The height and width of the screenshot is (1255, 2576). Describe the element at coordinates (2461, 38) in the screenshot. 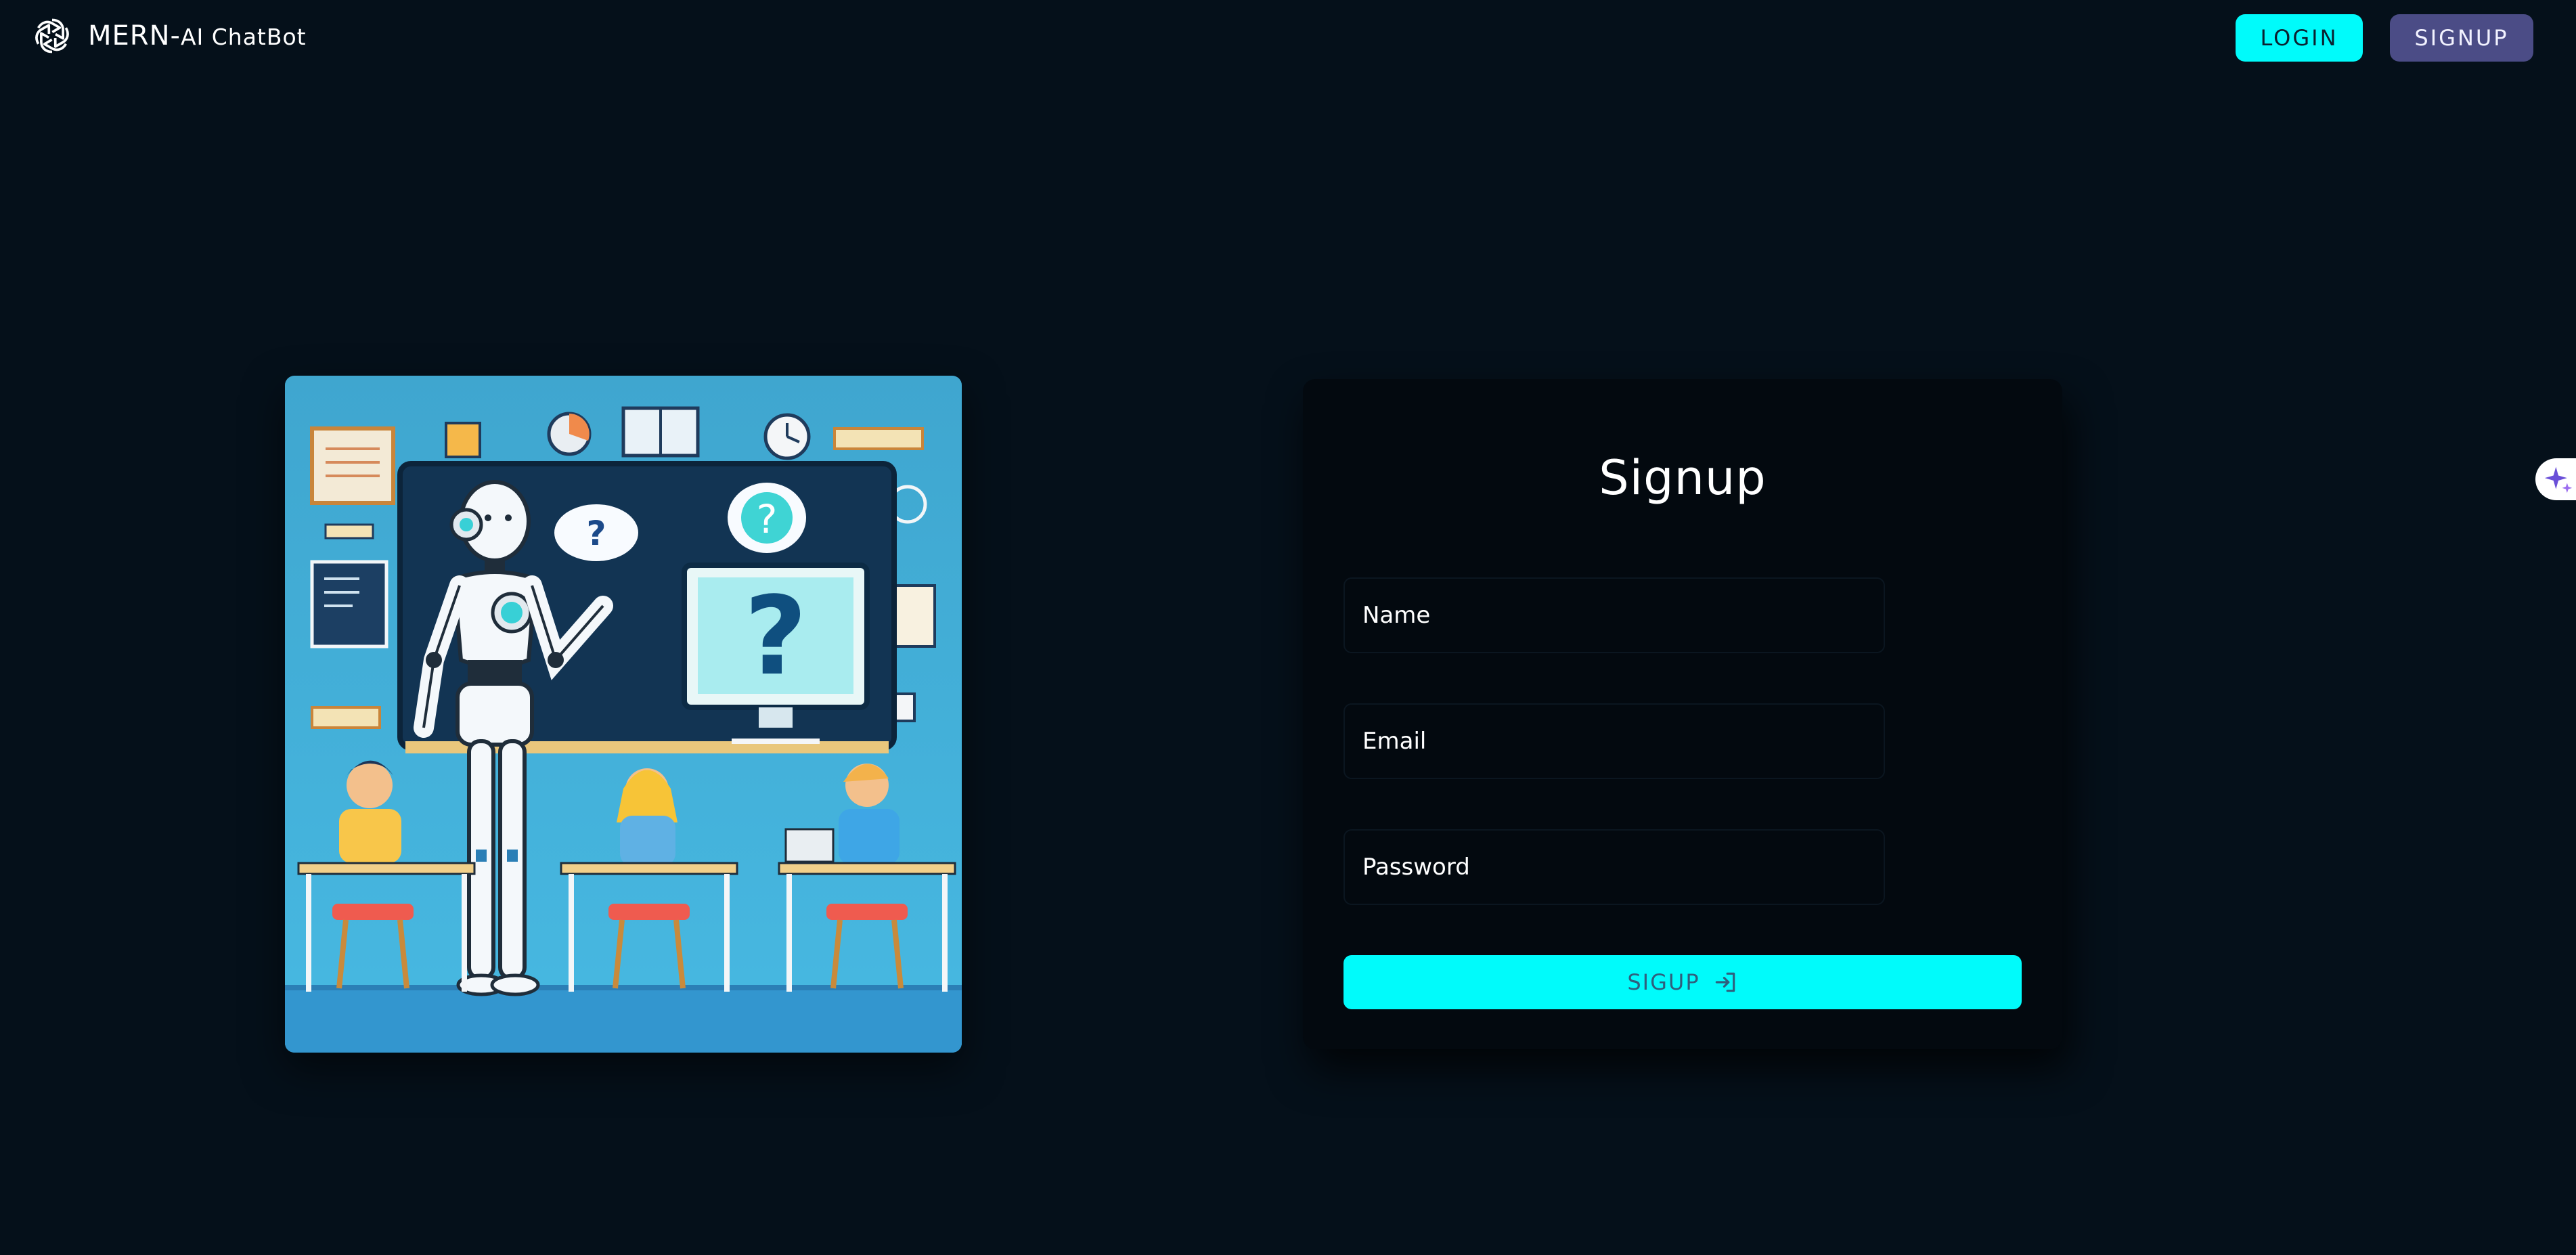

I see `signup-nav-button: SIGNUP` at that location.